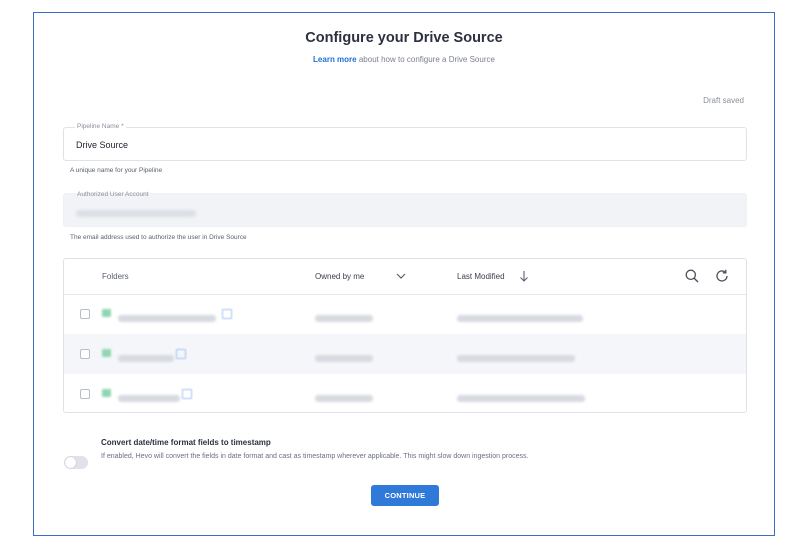 Image resolution: width=812 pixels, height=551 pixels. I want to click on toggle-knob, so click(70, 462).